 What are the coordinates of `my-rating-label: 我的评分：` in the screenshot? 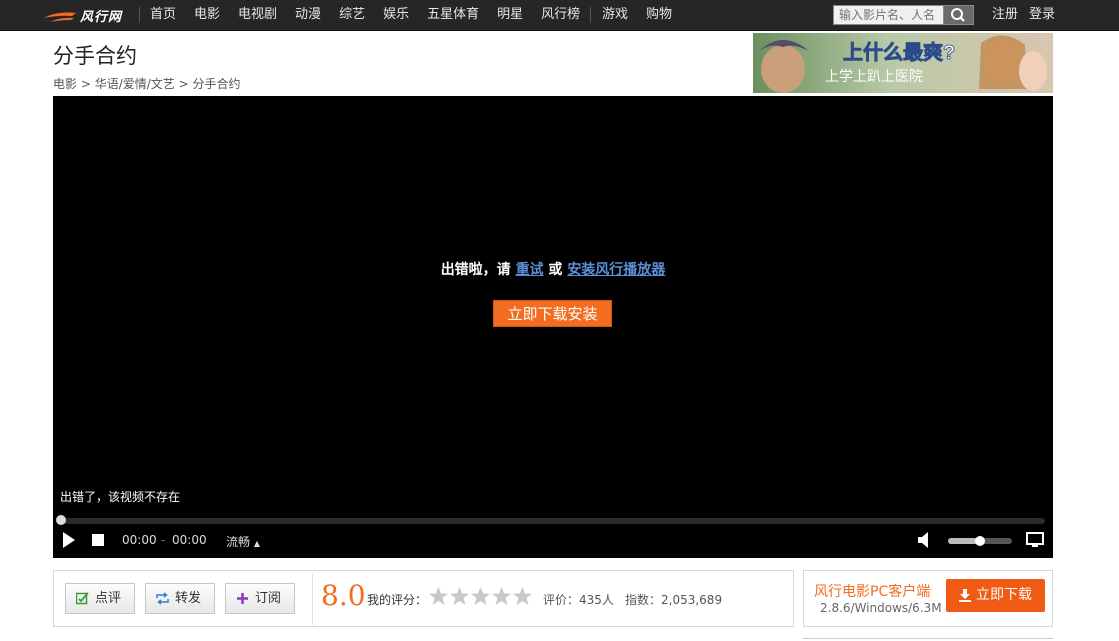 It's located at (397, 600).